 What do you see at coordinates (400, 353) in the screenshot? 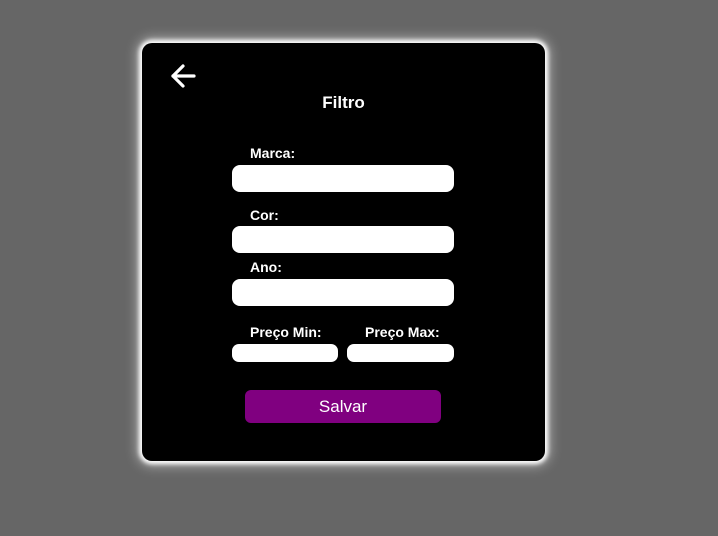
I see `preco-max-input` at bounding box center [400, 353].